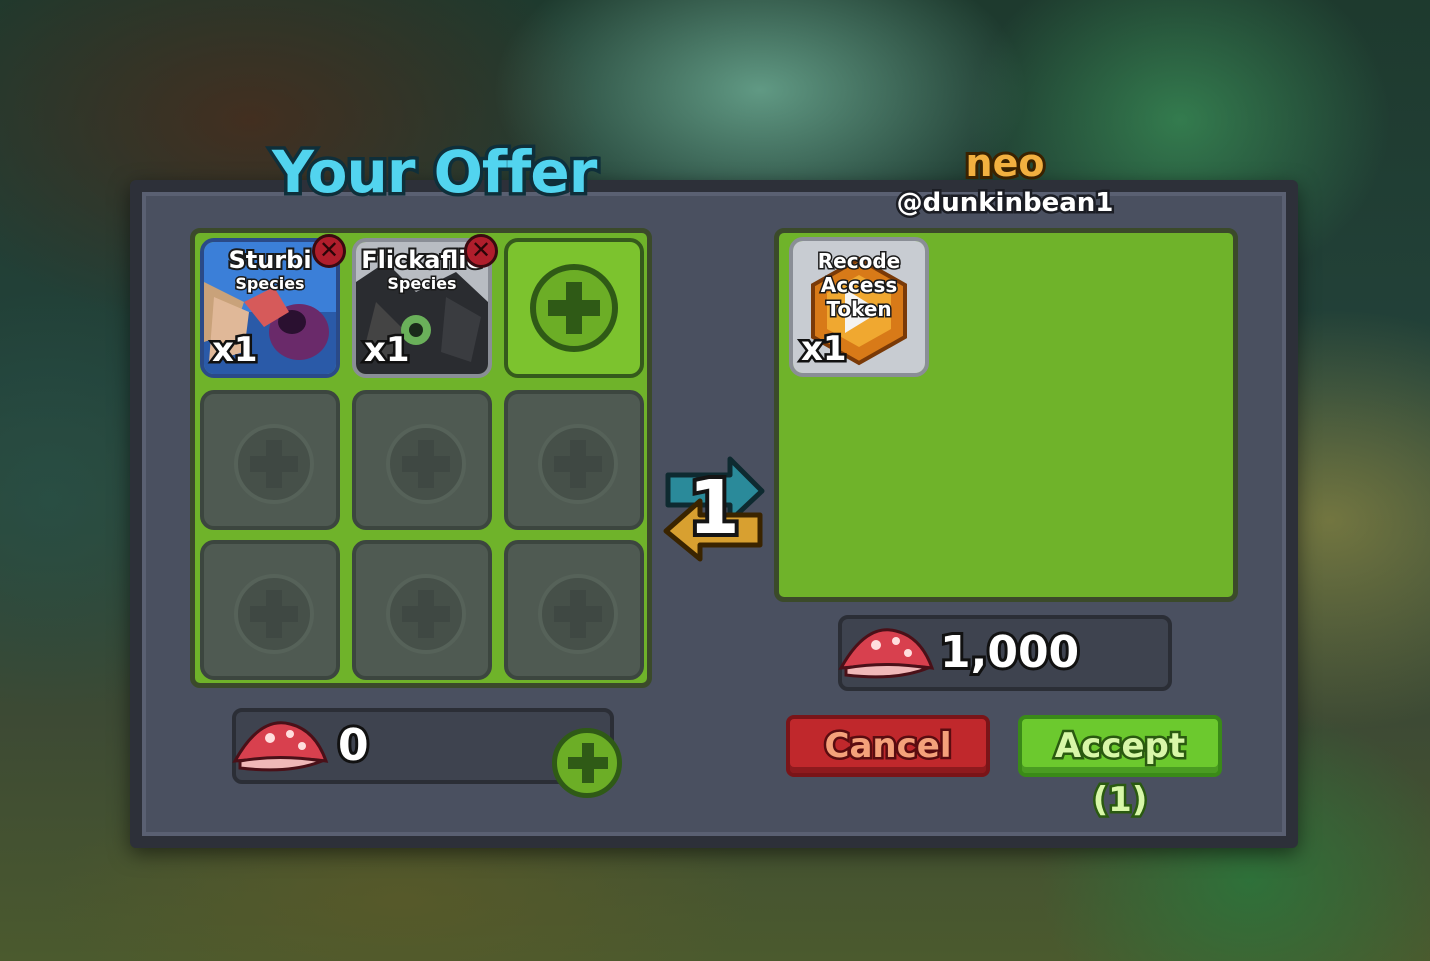 This screenshot has height=961, width=1430. What do you see at coordinates (353, 745) in the screenshot?
I see `your-currency-amount: 0` at bounding box center [353, 745].